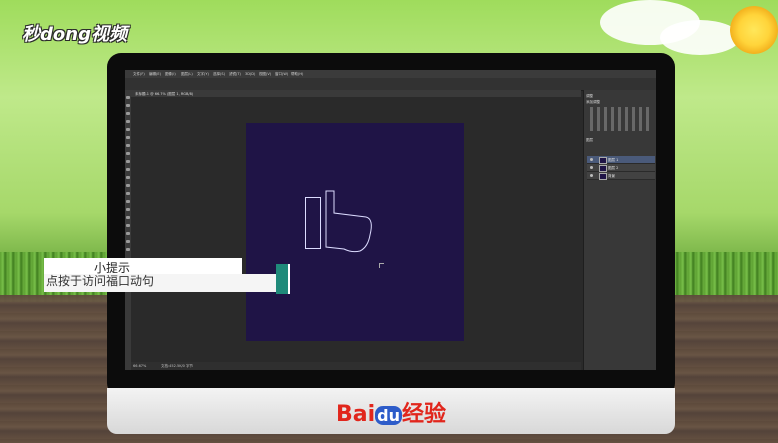 The image size is (778, 443). I want to click on blur-tool-icon, so click(128, 193).